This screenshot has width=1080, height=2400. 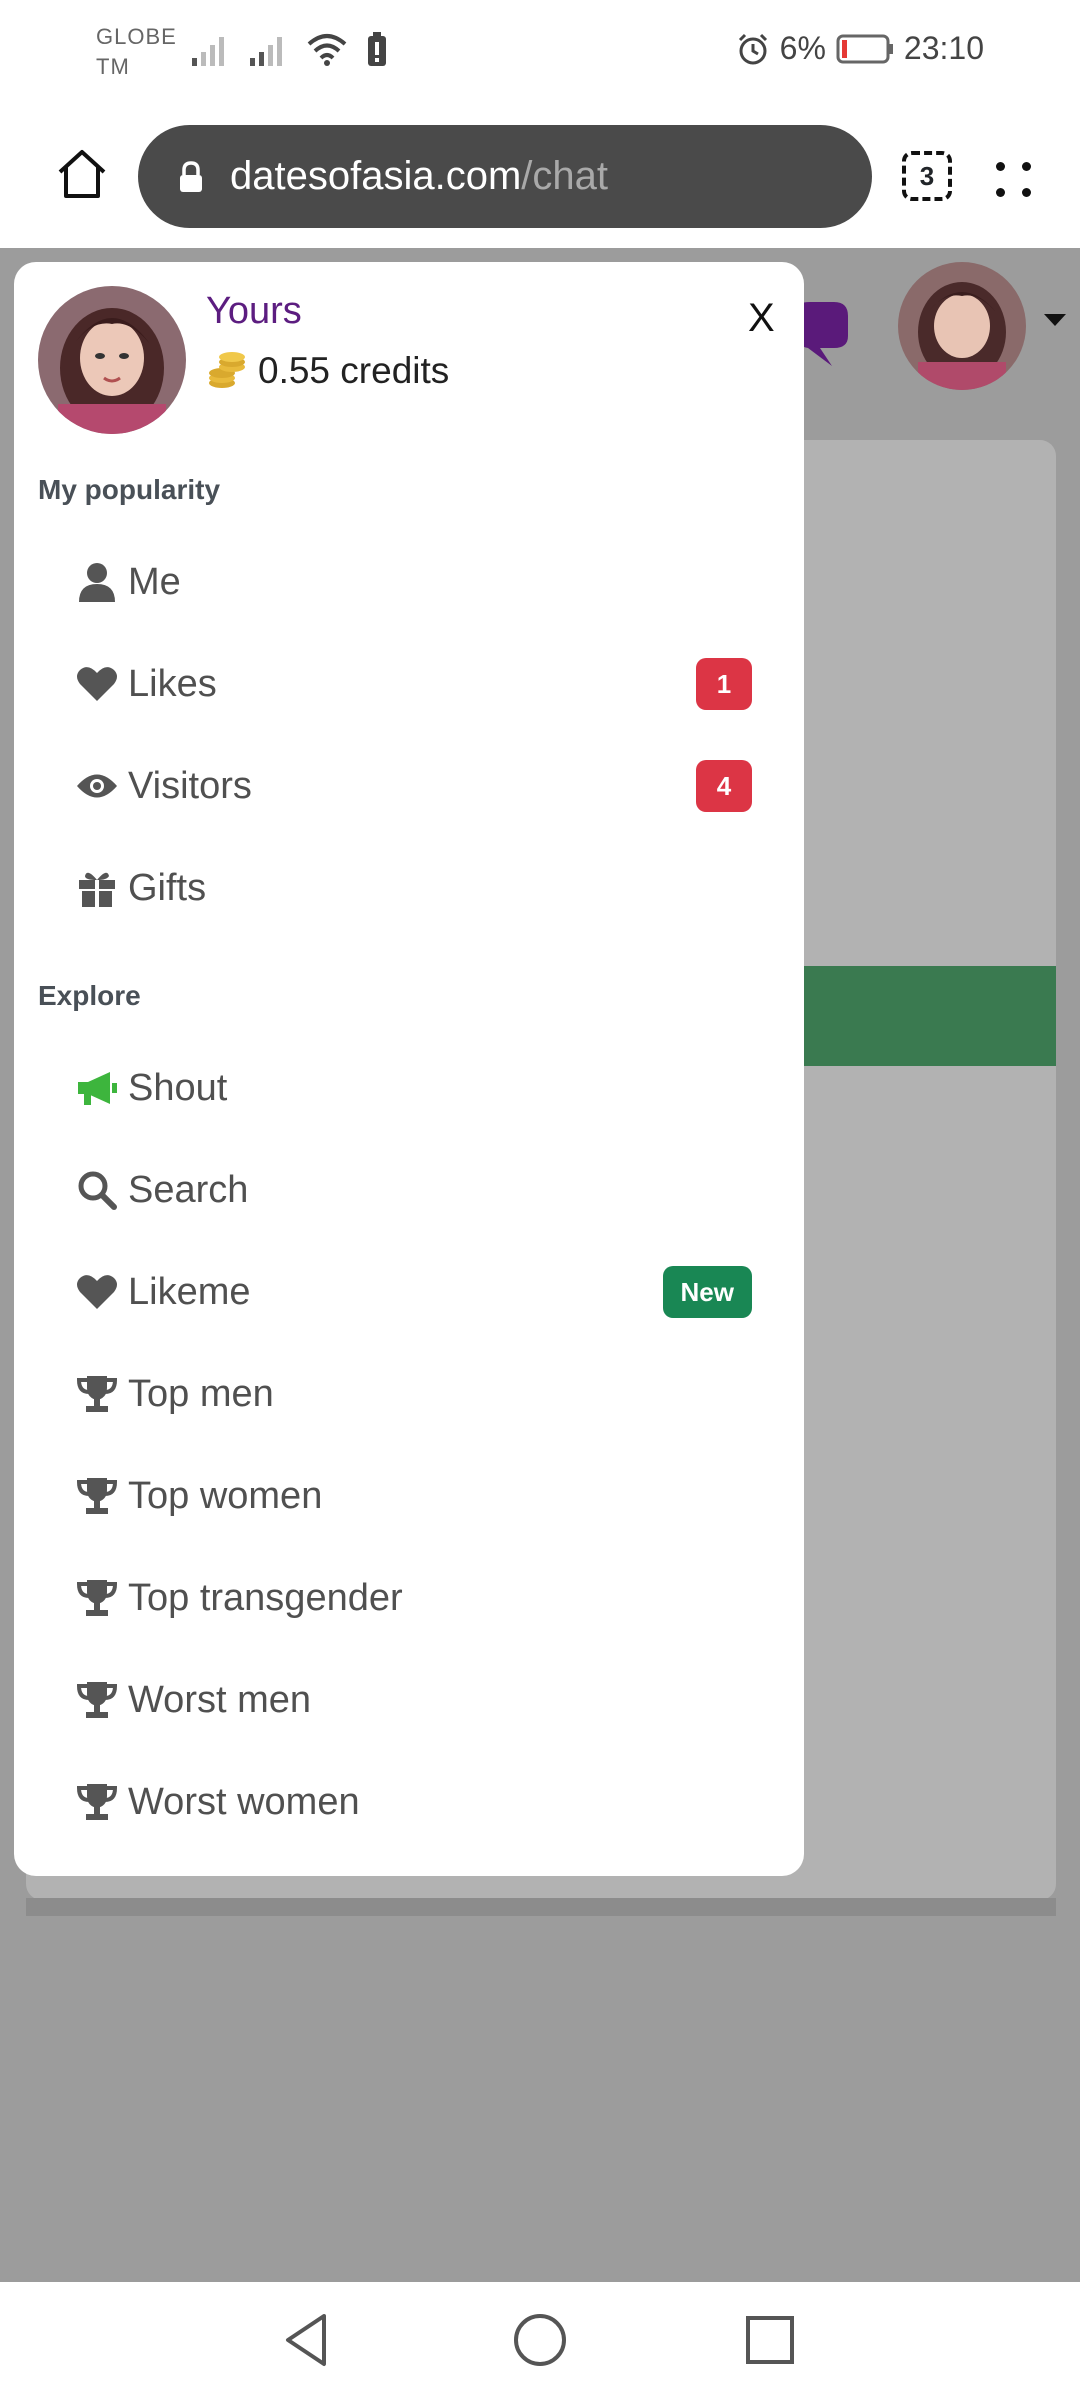 What do you see at coordinates (289, 50) in the screenshot?
I see `signal-icons` at bounding box center [289, 50].